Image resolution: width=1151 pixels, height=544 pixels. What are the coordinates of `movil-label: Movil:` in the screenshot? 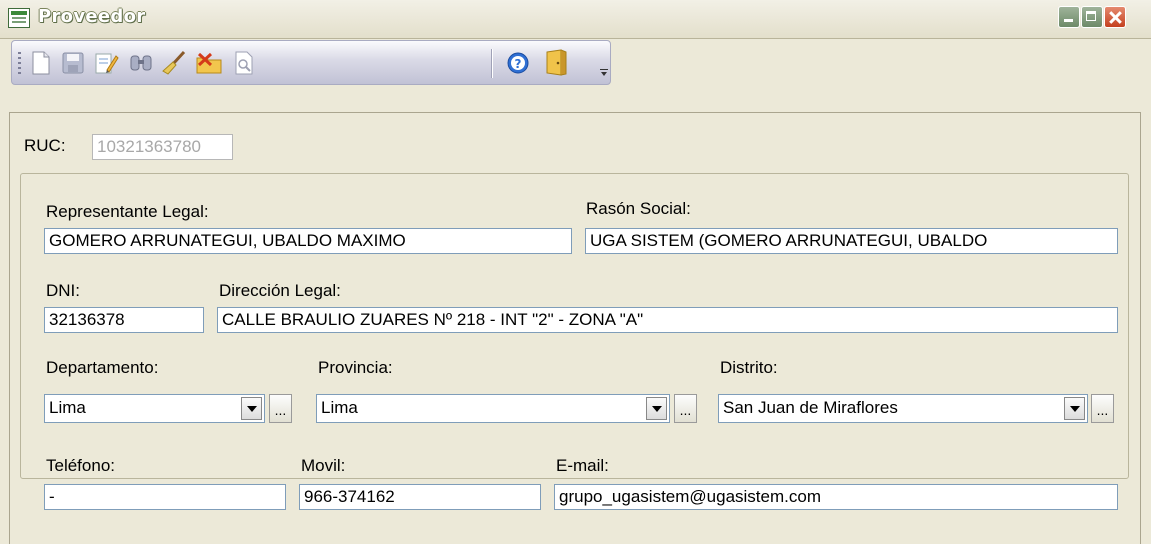 It's located at (323, 465).